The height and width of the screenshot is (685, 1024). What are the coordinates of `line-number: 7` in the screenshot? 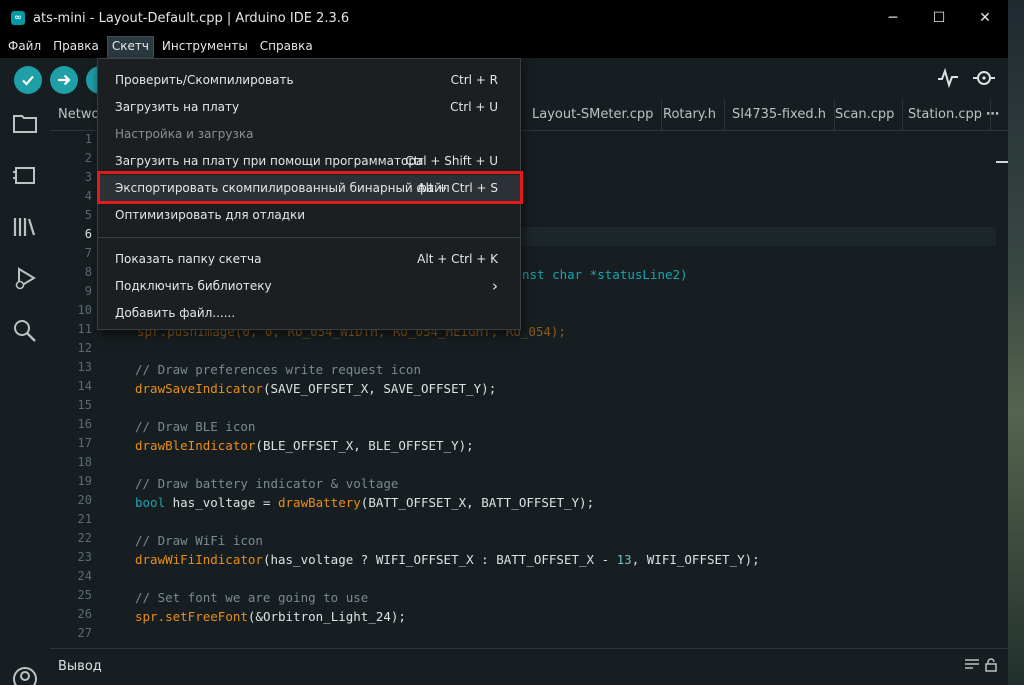 It's located at (88, 253).